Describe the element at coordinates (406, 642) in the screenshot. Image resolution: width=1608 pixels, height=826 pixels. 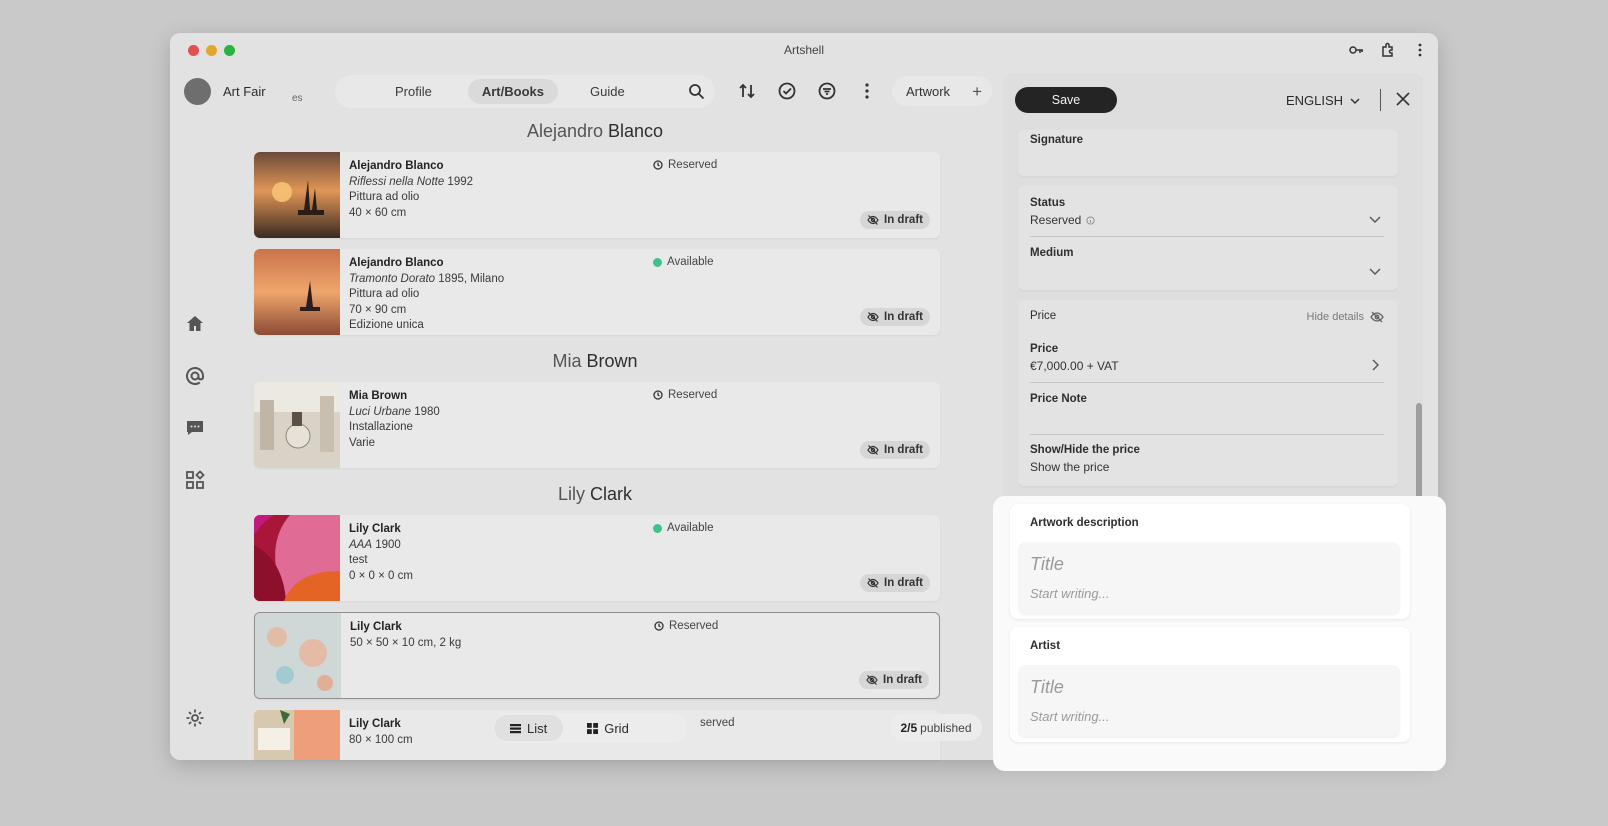
I see `card-dimensions: 50 × 50 × 10 cm, 2 kg` at that location.